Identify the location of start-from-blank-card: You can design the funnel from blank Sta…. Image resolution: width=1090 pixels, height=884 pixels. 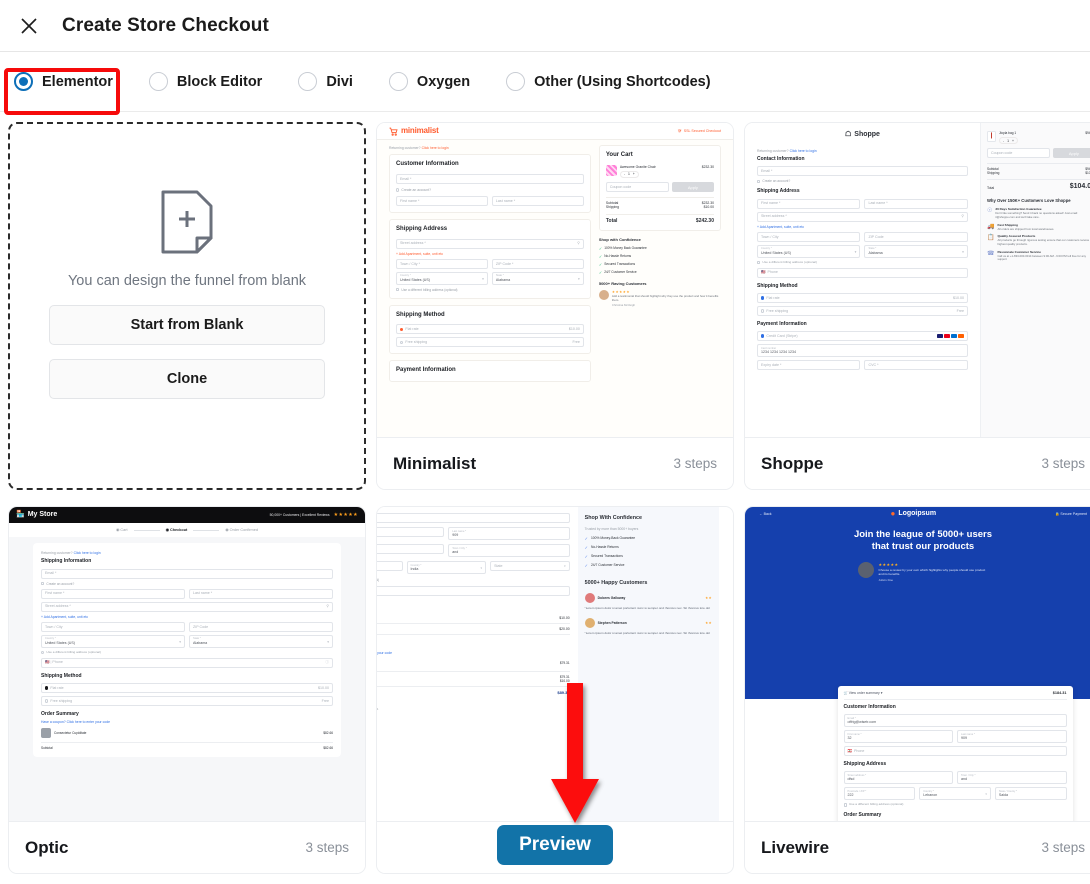
(187, 306).